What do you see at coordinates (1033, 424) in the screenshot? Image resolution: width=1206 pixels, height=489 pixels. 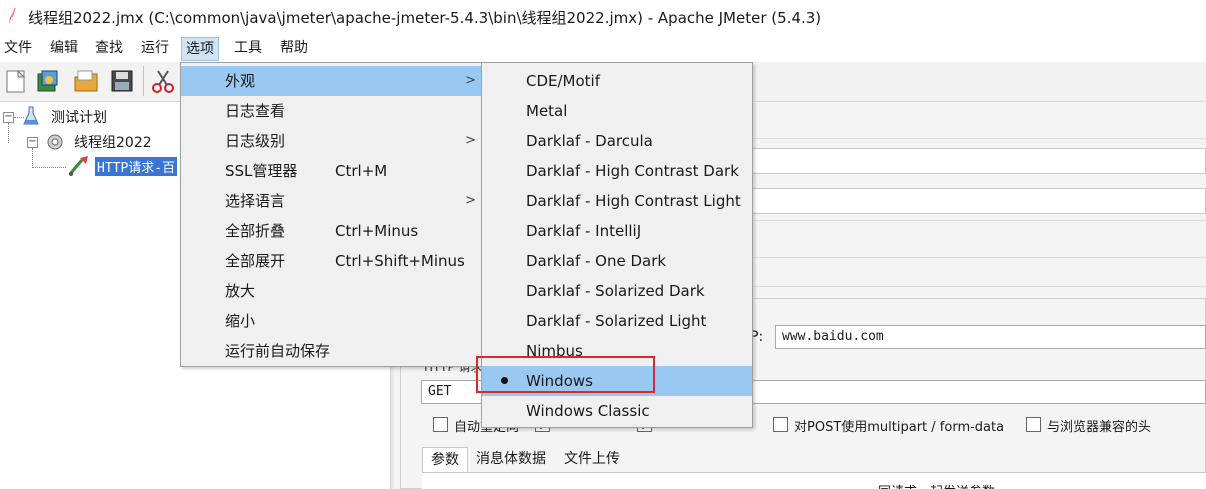 I see `browser-headers-checkbox` at bounding box center [1033, 424].